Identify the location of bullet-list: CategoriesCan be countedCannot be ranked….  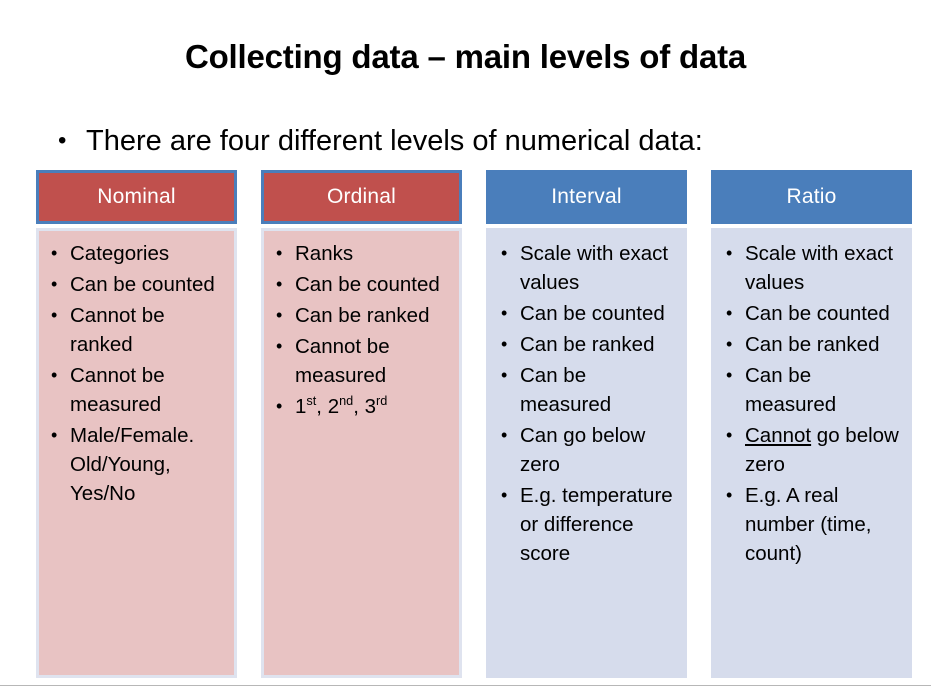
(135, 373).